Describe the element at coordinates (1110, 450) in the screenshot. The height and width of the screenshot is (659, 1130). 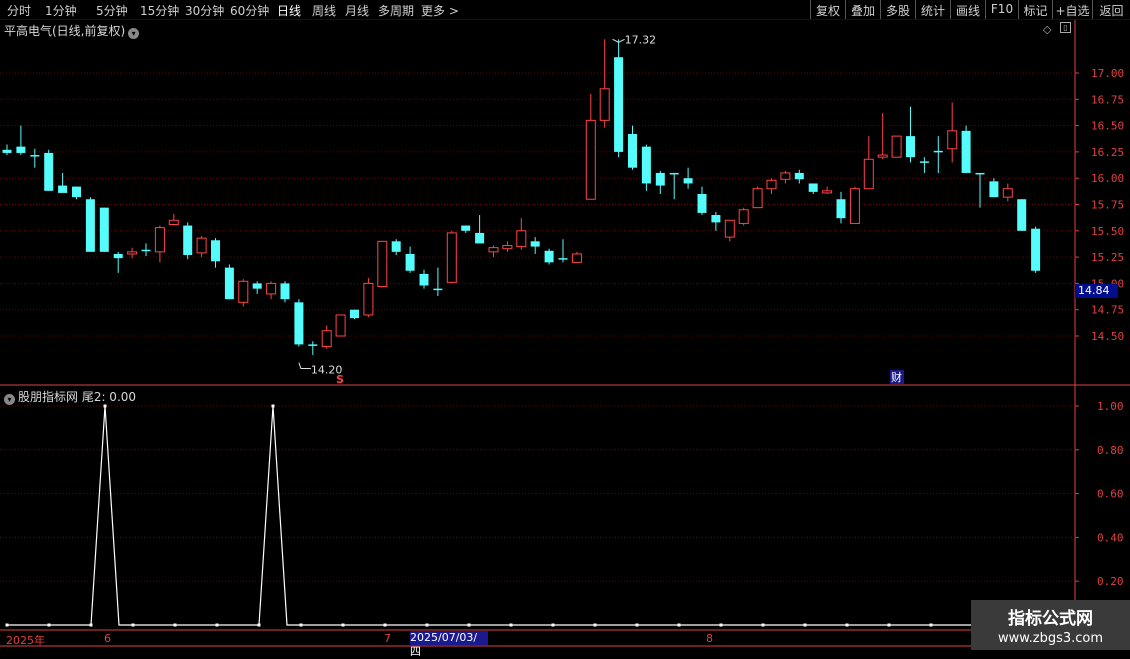
I see `indicator-tick-label: 0.80` at that location.